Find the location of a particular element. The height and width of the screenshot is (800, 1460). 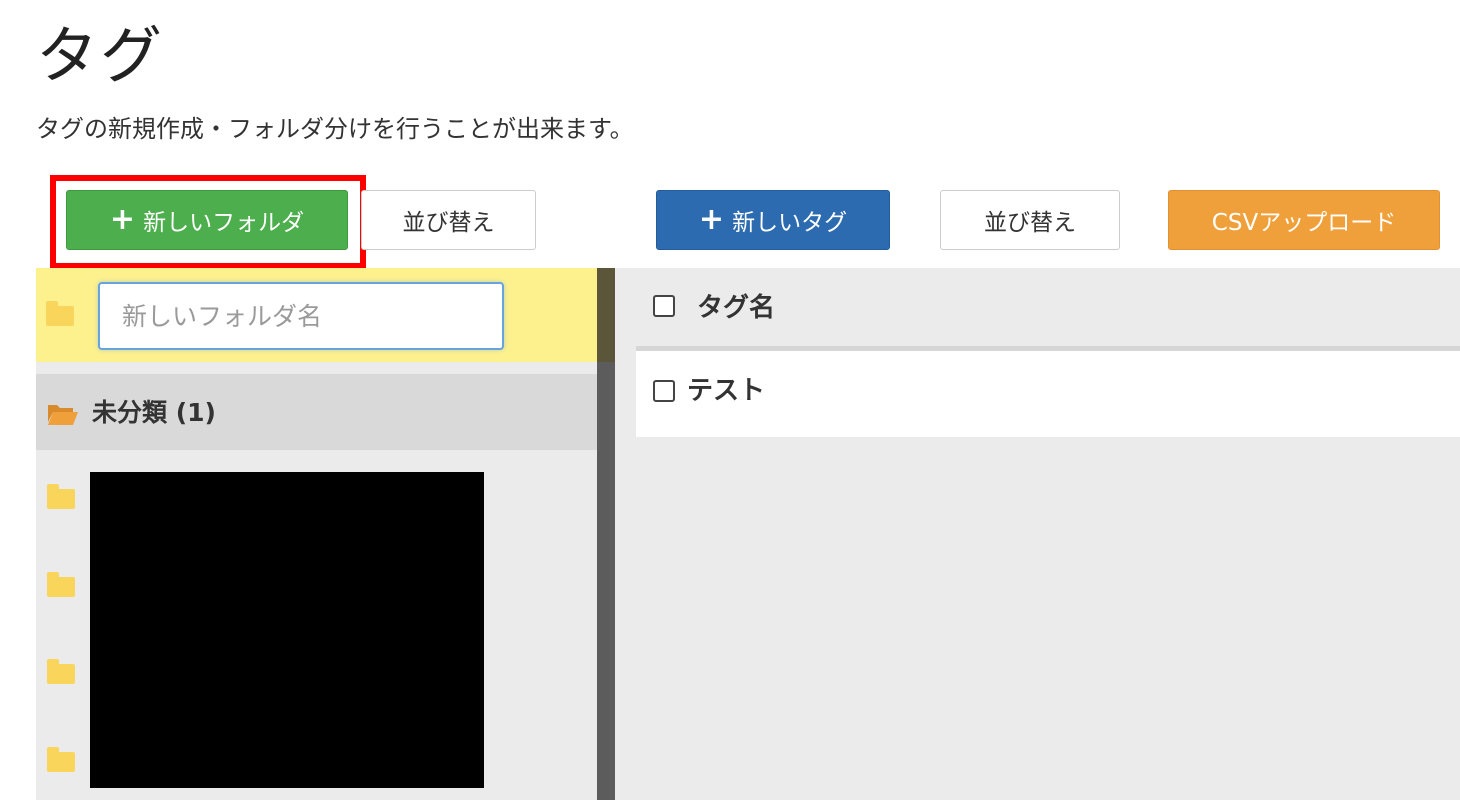

select-all-checkbox is located at coordinates (664, 306).